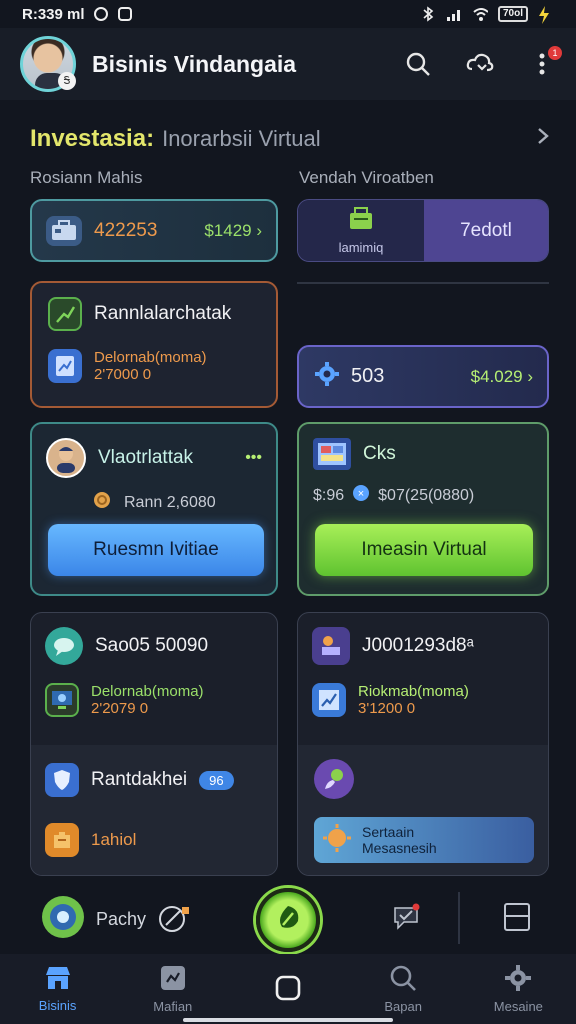  Describe the element at coordinates (423, 376) in the screenshot. I see `investment-pill-blue: 503 $4.029 ›` at that location.